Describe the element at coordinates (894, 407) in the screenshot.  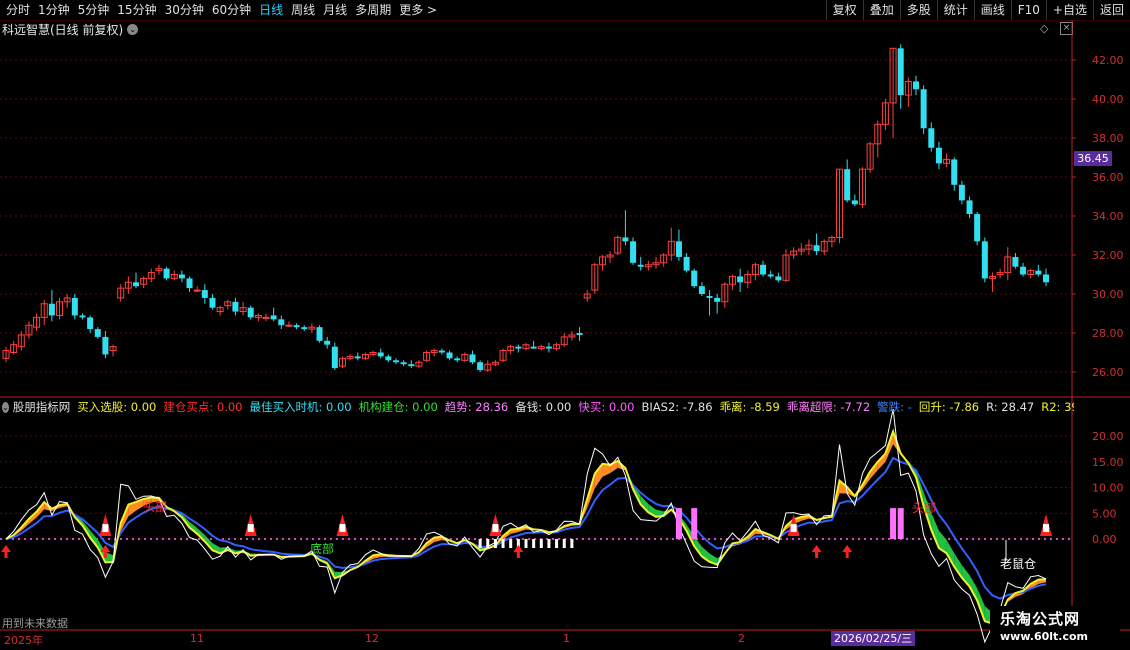
I see `legend-item-11: 警跌: -` at that location.